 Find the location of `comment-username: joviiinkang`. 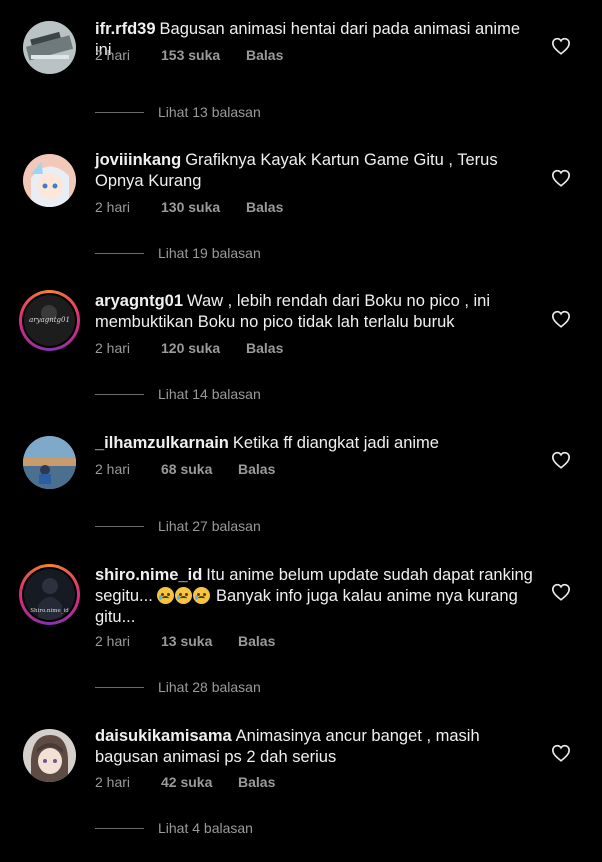

comment-username: joviiinkang is located at coordinates (138, 160).